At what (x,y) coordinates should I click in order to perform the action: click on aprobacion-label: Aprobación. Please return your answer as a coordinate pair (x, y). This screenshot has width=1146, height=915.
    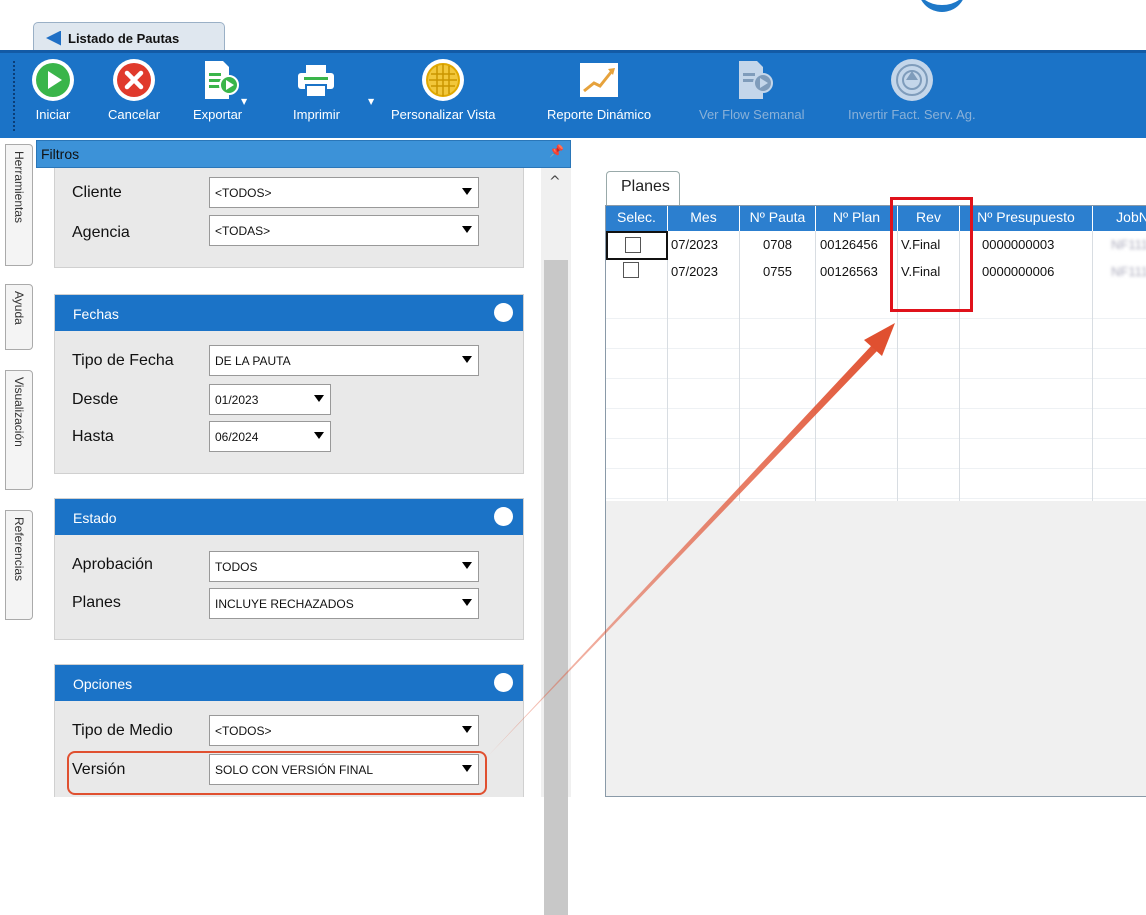
    Looking at the image, I should click on (112, 564).